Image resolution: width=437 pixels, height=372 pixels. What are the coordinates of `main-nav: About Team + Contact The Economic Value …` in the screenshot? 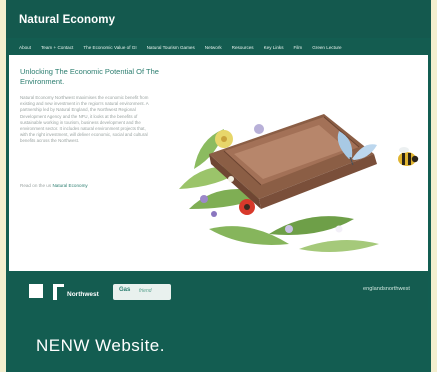 It's located at (218, 47).